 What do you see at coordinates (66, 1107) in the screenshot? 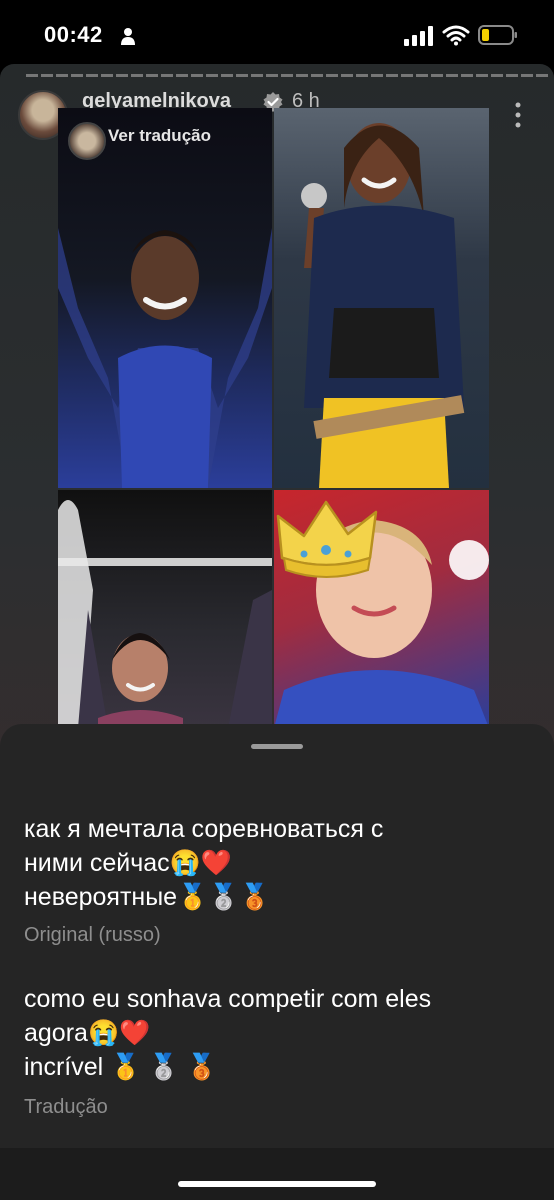
I see `translation-label: Tradução` at bounding box center [66, 1107].